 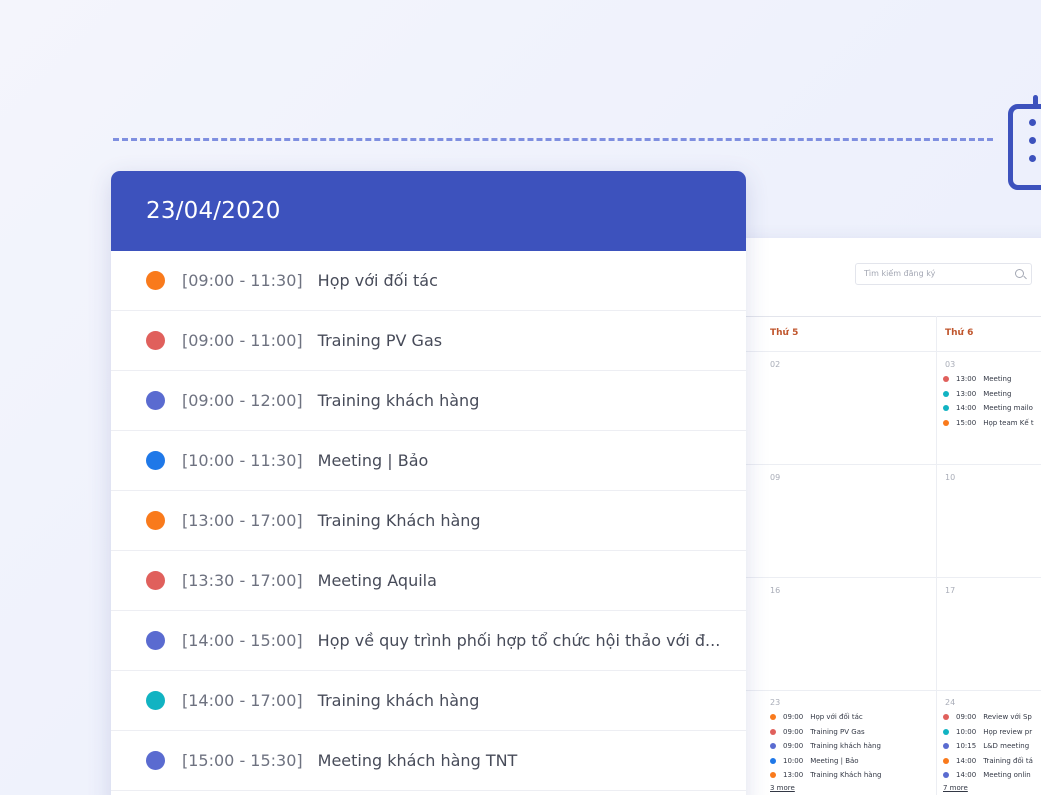 I want to click on agenda-item: [15:00 - 15:30] Meeting khách hàng TNT, so click(x=428, y=761).